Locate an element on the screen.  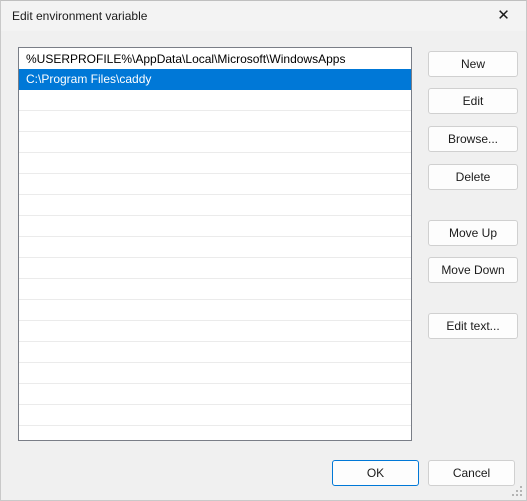
close-button: ✕ is located at coordinates (503, 15).